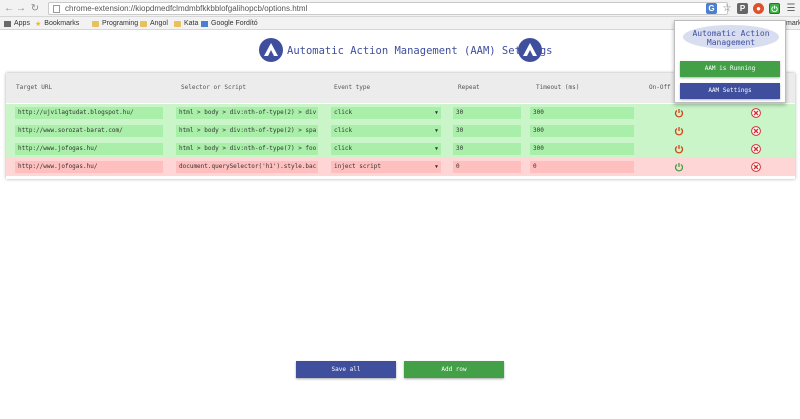  I want to click on aam-settings-button: AAM Settings, so click(730, 91).